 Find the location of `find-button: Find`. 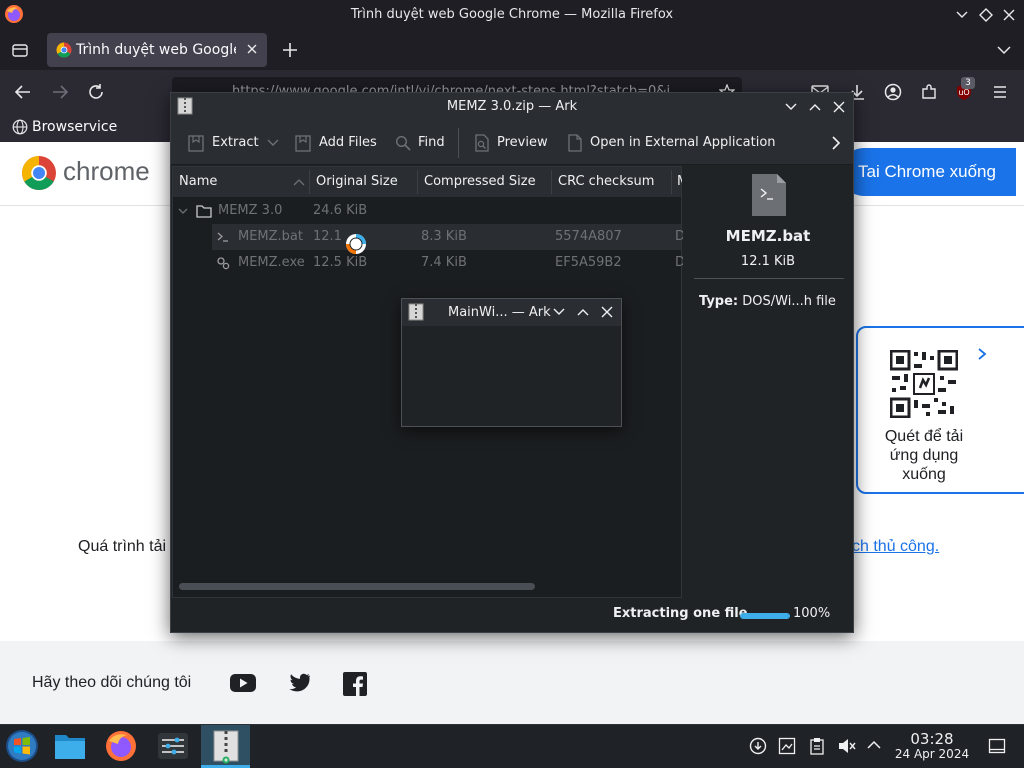

find-button: Find is located at coordinates (431, 143).